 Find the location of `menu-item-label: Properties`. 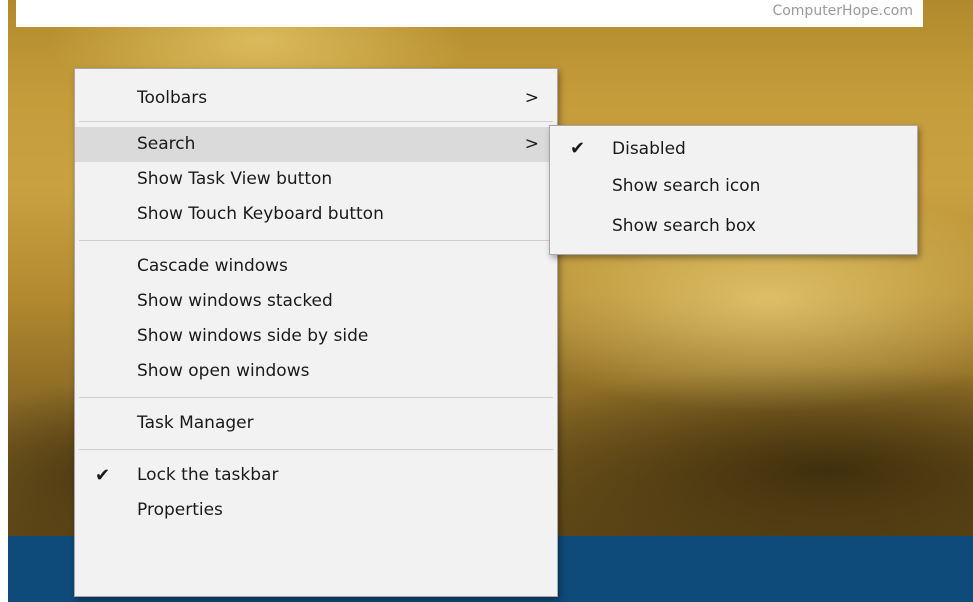

menu-item-label: Properties is located at coordinates (180, 510).